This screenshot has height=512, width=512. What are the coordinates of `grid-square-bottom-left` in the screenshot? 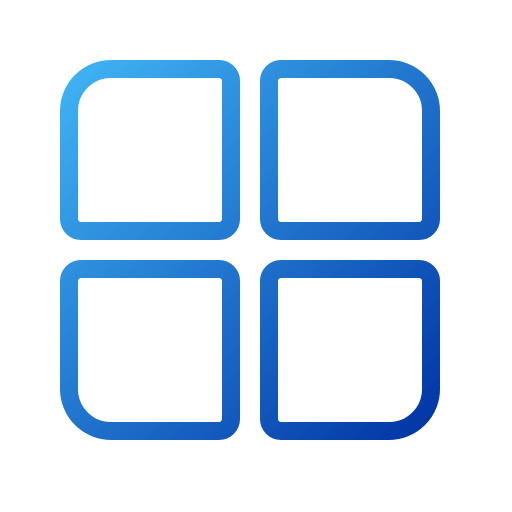 It's located at (150, 350).